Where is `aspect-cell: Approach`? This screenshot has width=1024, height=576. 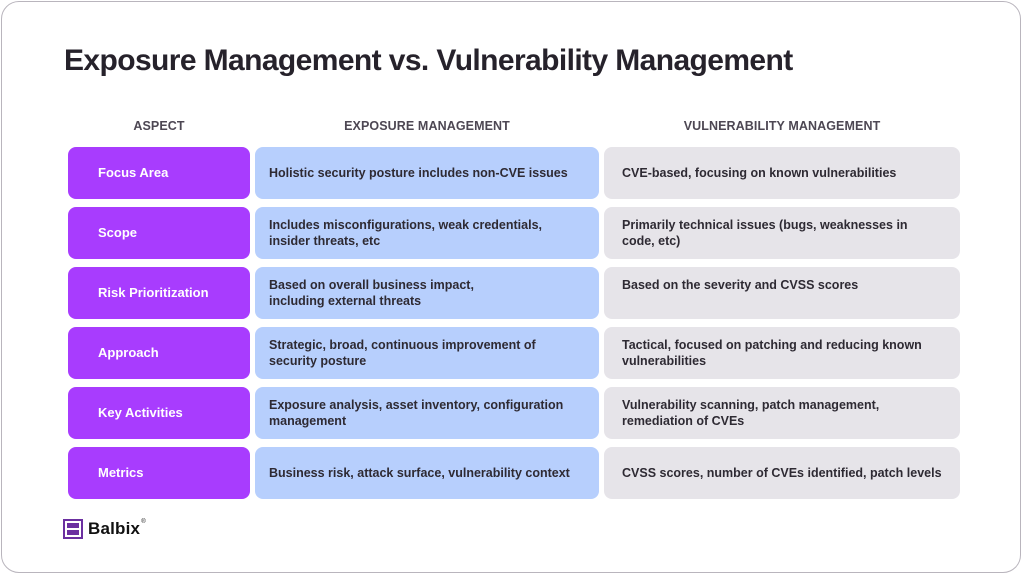
aspect-cell: Approach is located at coordinates (159, 353).